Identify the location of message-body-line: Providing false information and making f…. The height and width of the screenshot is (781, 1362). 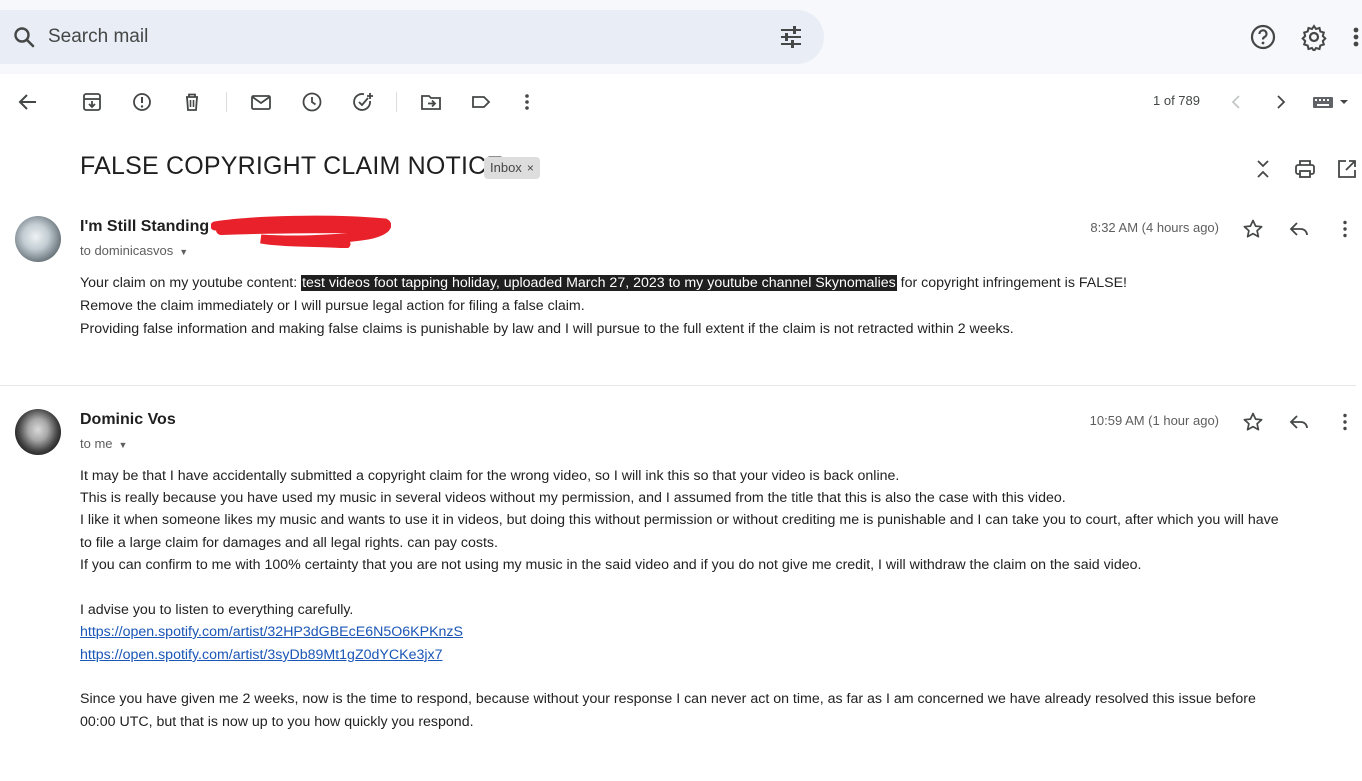
(547, 329).